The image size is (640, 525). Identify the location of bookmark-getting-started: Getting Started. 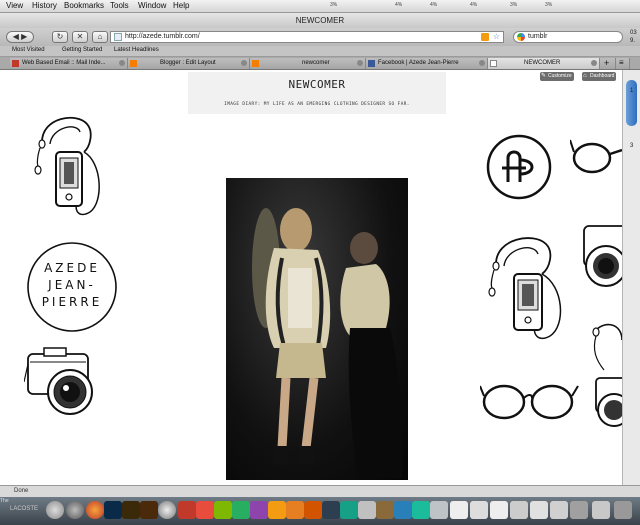
(82, 50).